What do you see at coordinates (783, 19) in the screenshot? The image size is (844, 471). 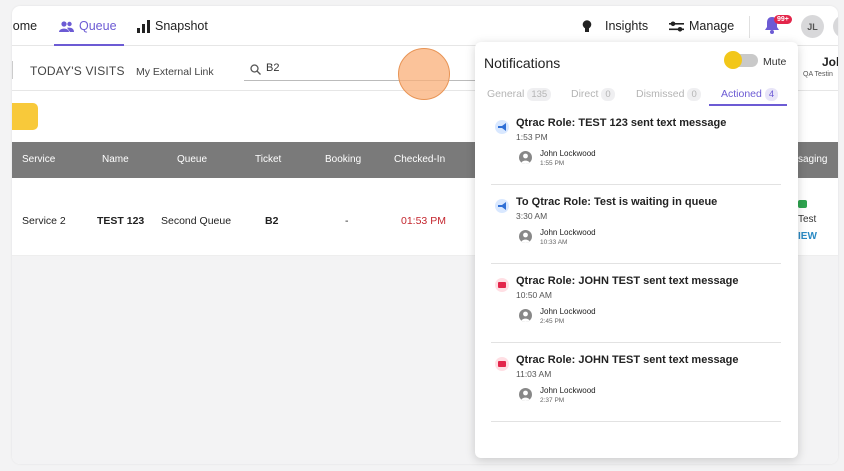 I see `notification-count-badge: 99+` at bounding box center [783, 19].